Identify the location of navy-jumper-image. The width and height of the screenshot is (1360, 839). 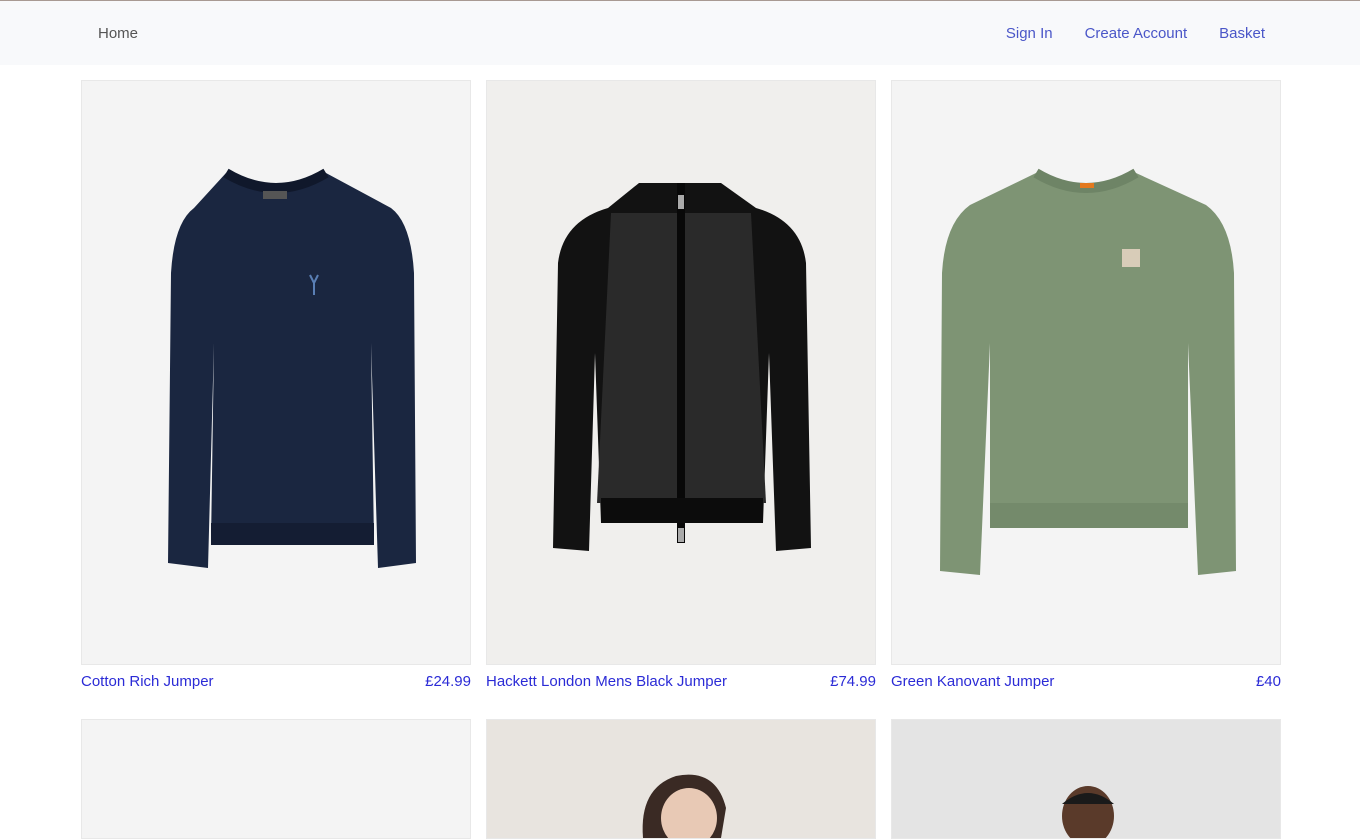
(292, 368).